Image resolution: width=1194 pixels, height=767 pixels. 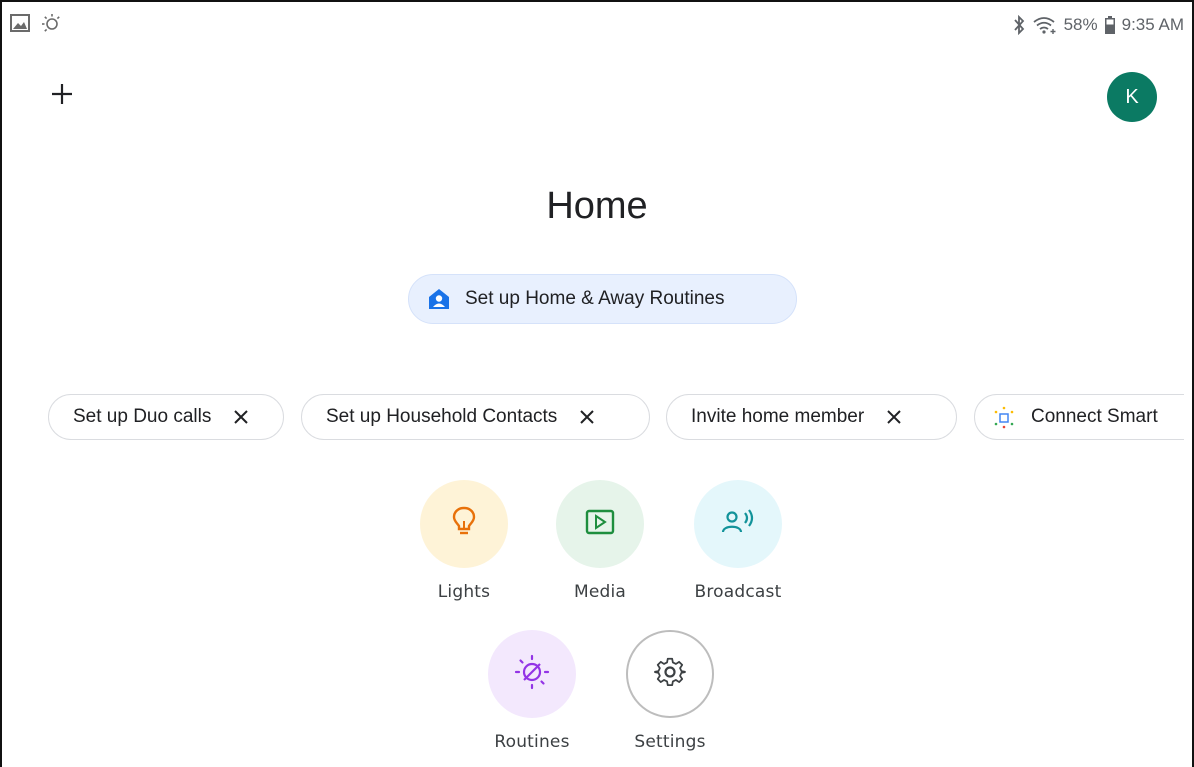 I want to click on chip-invite-home-member: Invite home member, so click(x=811, y=417).